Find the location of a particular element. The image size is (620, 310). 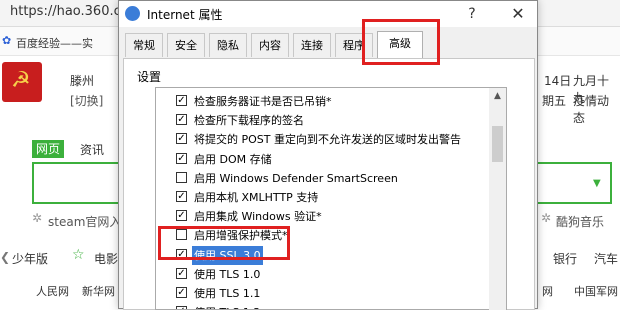

scroll-up-icon: ▲ is located at coordinates (497, 96).